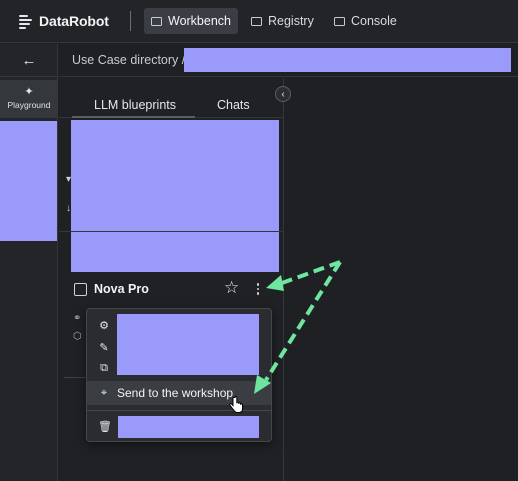  Describe the element at coordinates (256, 21) in the screenshot. I see `registry-icon` at that location.